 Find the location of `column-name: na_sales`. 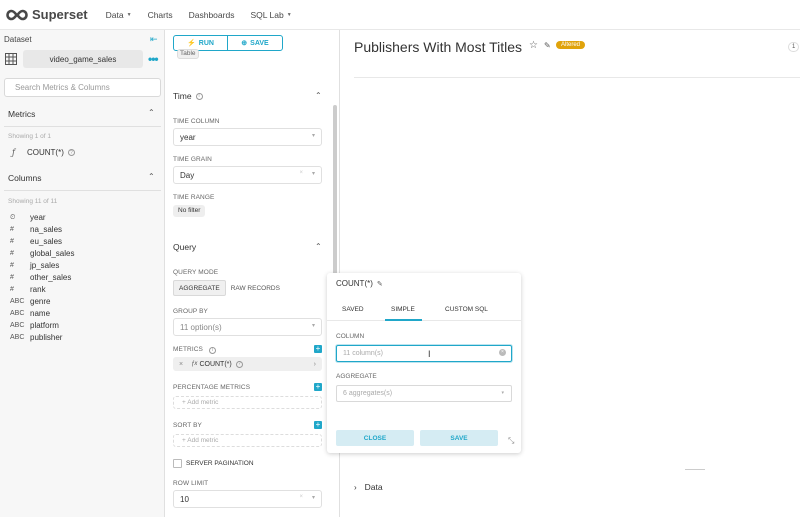

column-name: na_sales is located at coordinates (46, 229).